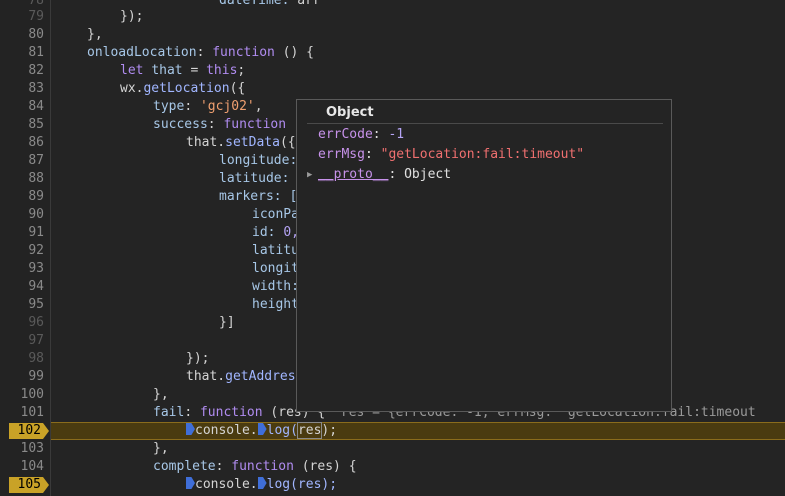  What do you see at coordinates (275, 233) in the screenshot?
I see `code-line: id: 0,` at bounding box center [275, 233].